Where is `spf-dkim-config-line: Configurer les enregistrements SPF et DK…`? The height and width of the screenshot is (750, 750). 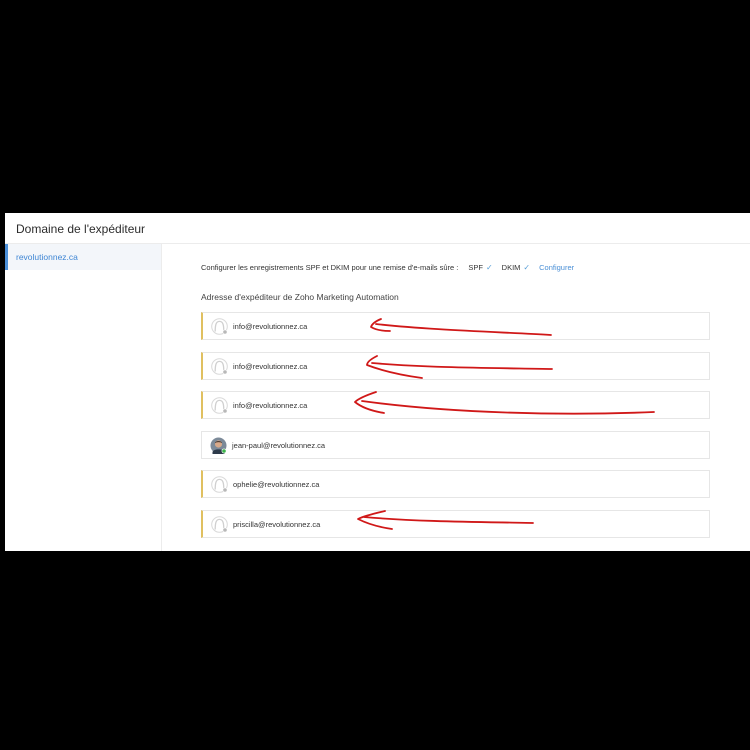 spf-dkim-config-line: Configurer les enregistrements SPF et DK… is located at coordinates (387, 267).